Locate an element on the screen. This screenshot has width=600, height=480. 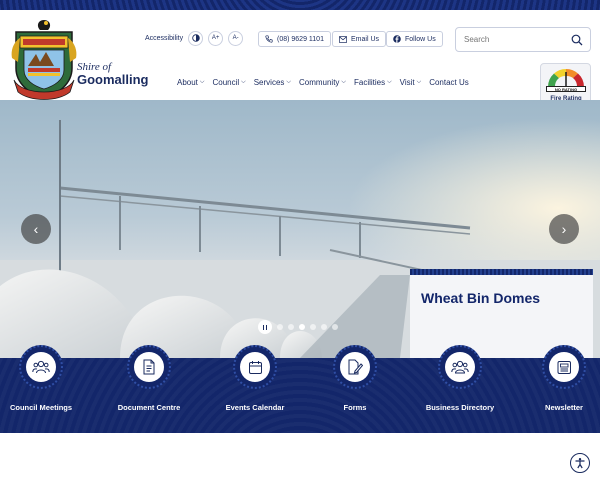
slide-title: Wheat Bin Domes is located at coordinates (480, 298).